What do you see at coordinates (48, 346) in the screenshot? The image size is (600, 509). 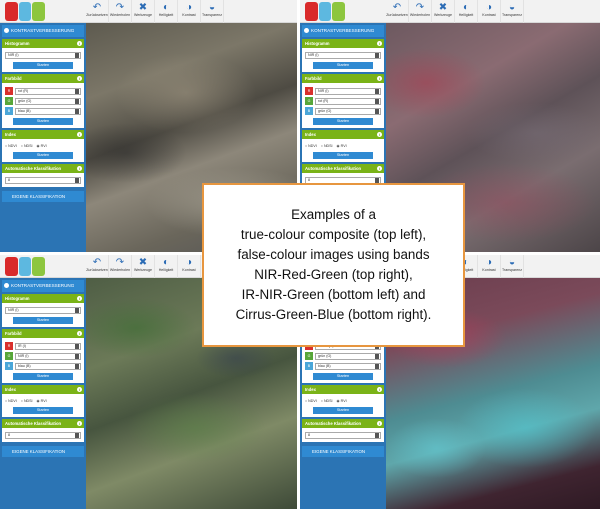 I see `red-channel-select: IR (I)` at bounding box center [48, 346].